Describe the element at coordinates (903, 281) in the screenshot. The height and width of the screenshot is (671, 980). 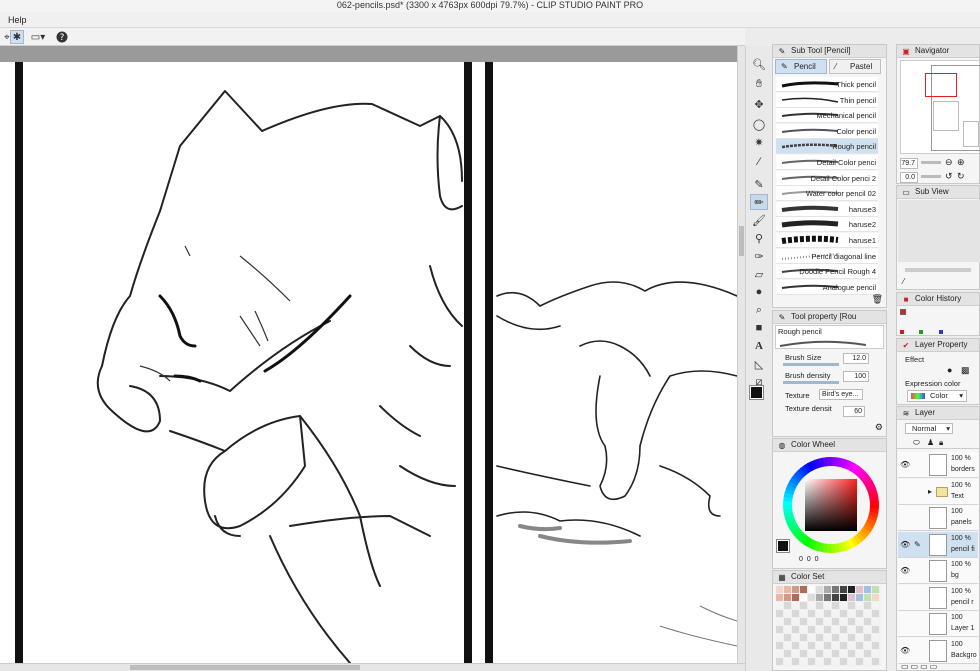
I see `sub-view-eyedropper-icon: ⁄` at that location.